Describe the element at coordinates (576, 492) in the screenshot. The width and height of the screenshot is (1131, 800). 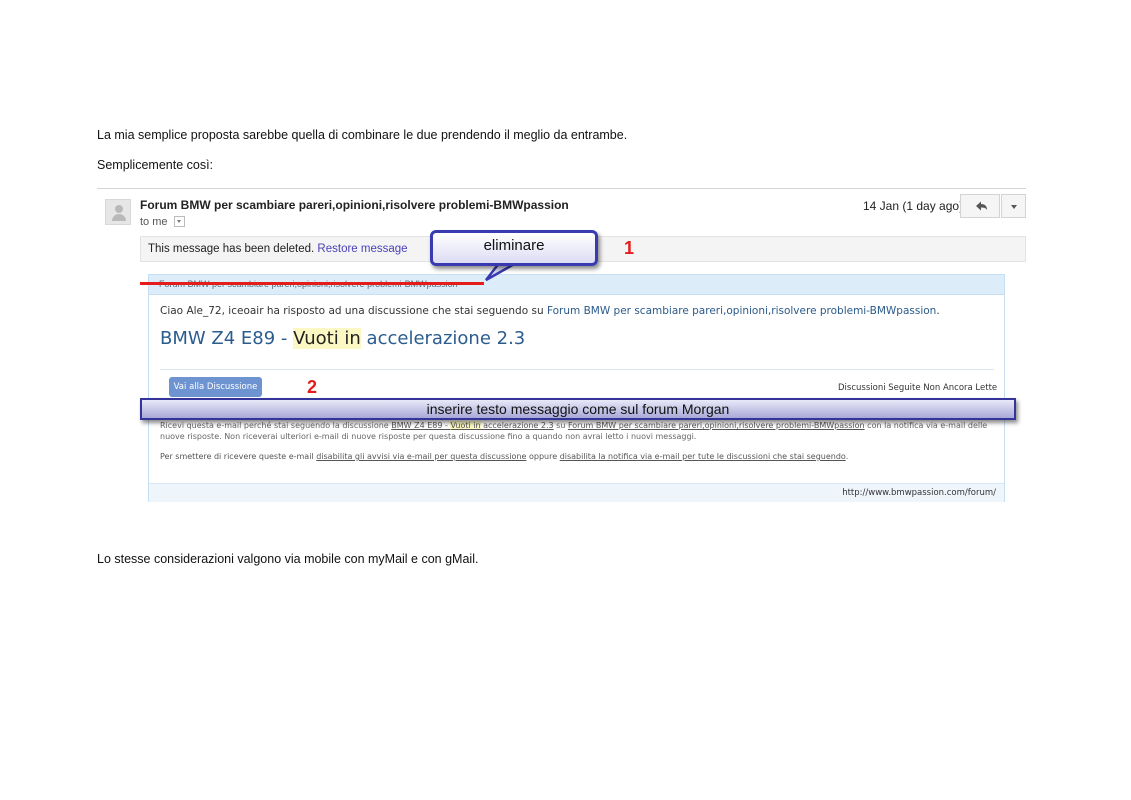
I see `card-footer: http://www.bmwpassion.com/forum/` at that location.